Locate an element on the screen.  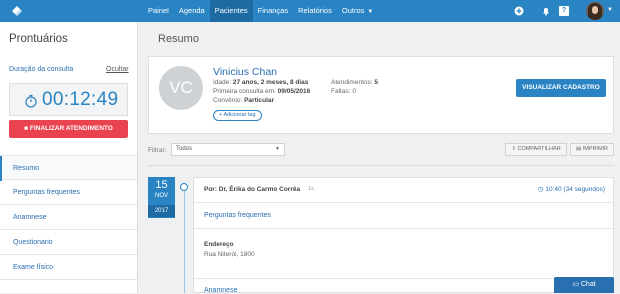
patient-first-visit: Primeira consulta em: 09/05/2016 is located at coordinates (261, 91).